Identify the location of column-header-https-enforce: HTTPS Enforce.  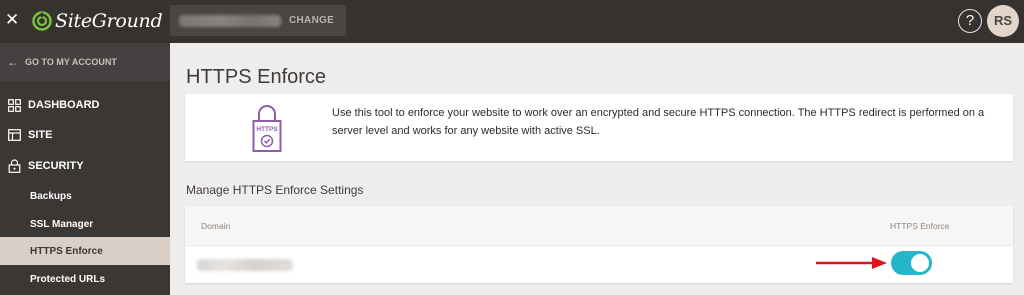
(920, 226).